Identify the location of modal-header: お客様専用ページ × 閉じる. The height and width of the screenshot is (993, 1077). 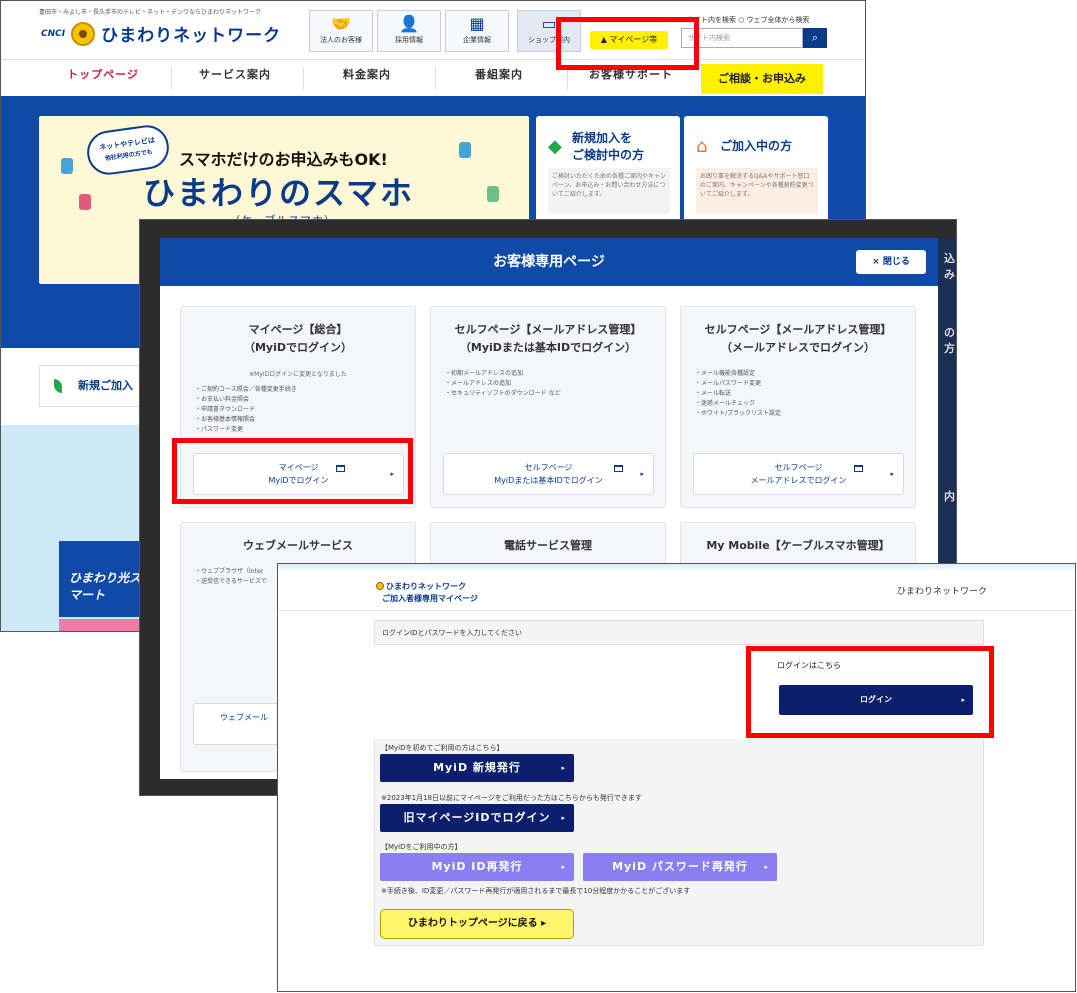
(549, 262).